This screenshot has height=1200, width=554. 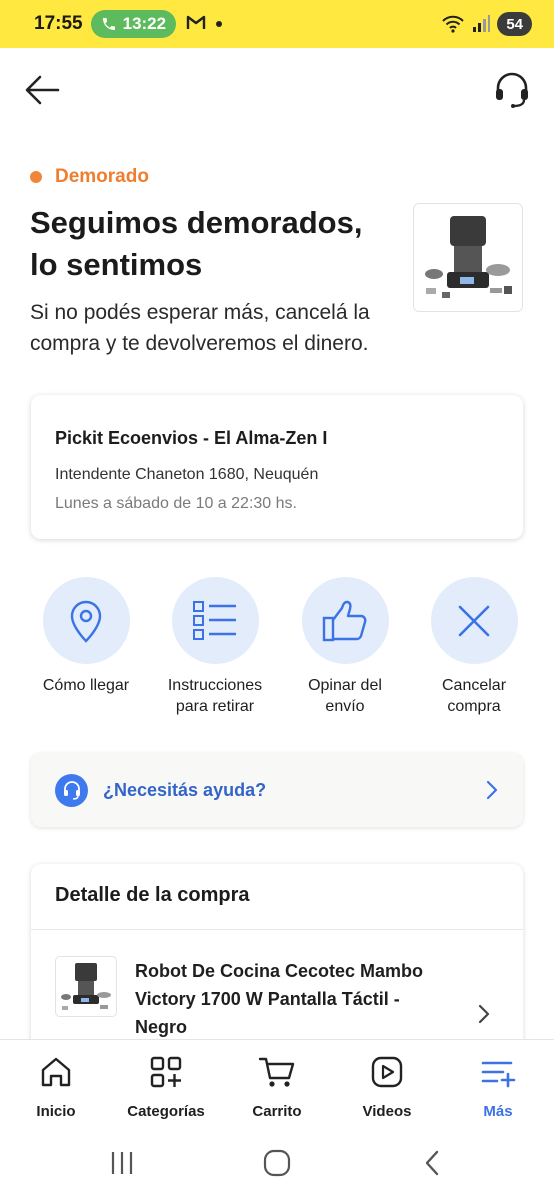 What do you see at coordinates (144, 23) in the screenshot?
I see `call-timer: 13:22` at bounding box center [144, 23].